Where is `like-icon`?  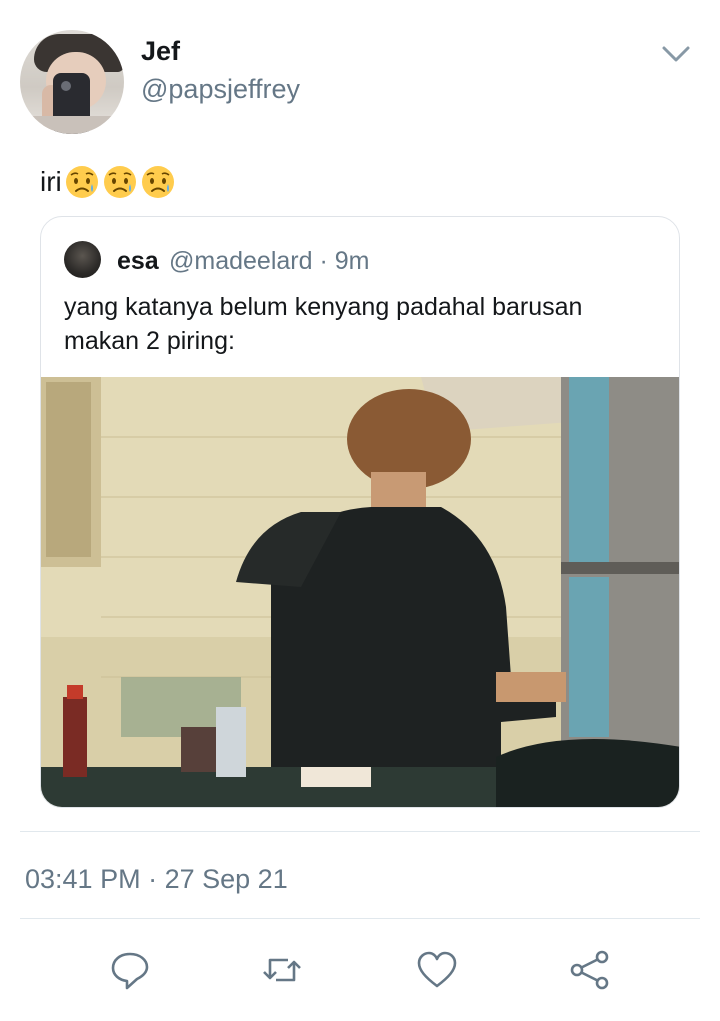 like-icon is located at coordinates (437, 969).